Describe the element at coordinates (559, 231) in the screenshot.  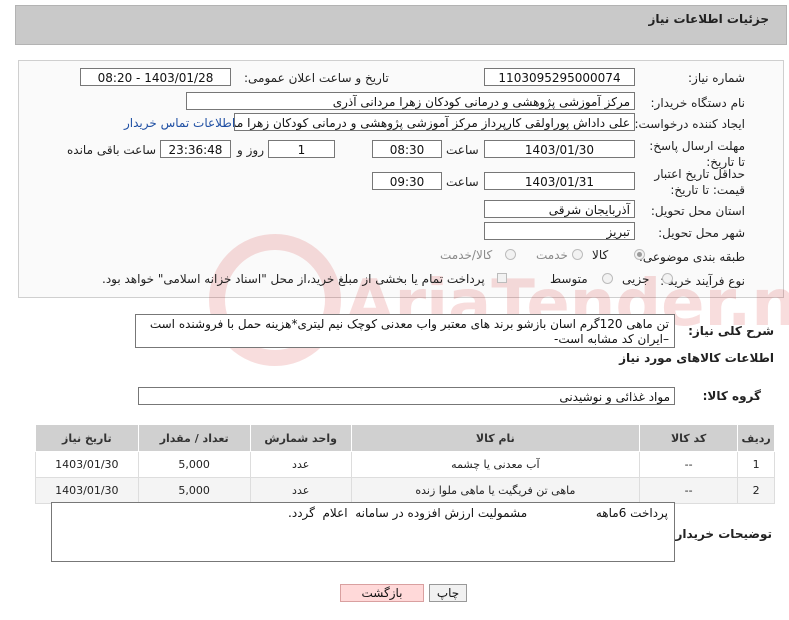
I see `city-field: تبریز` at that location.